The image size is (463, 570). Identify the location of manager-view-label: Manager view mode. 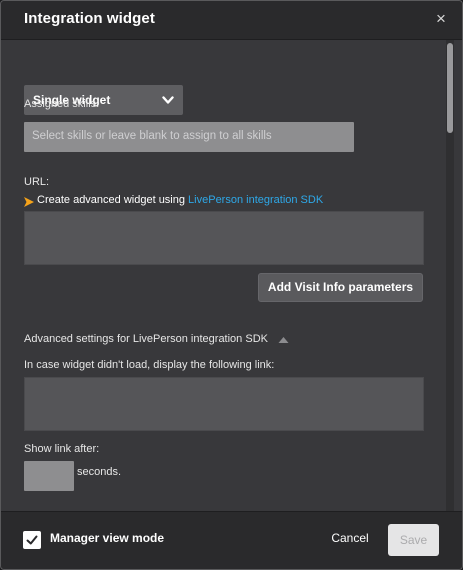
(107, 538).